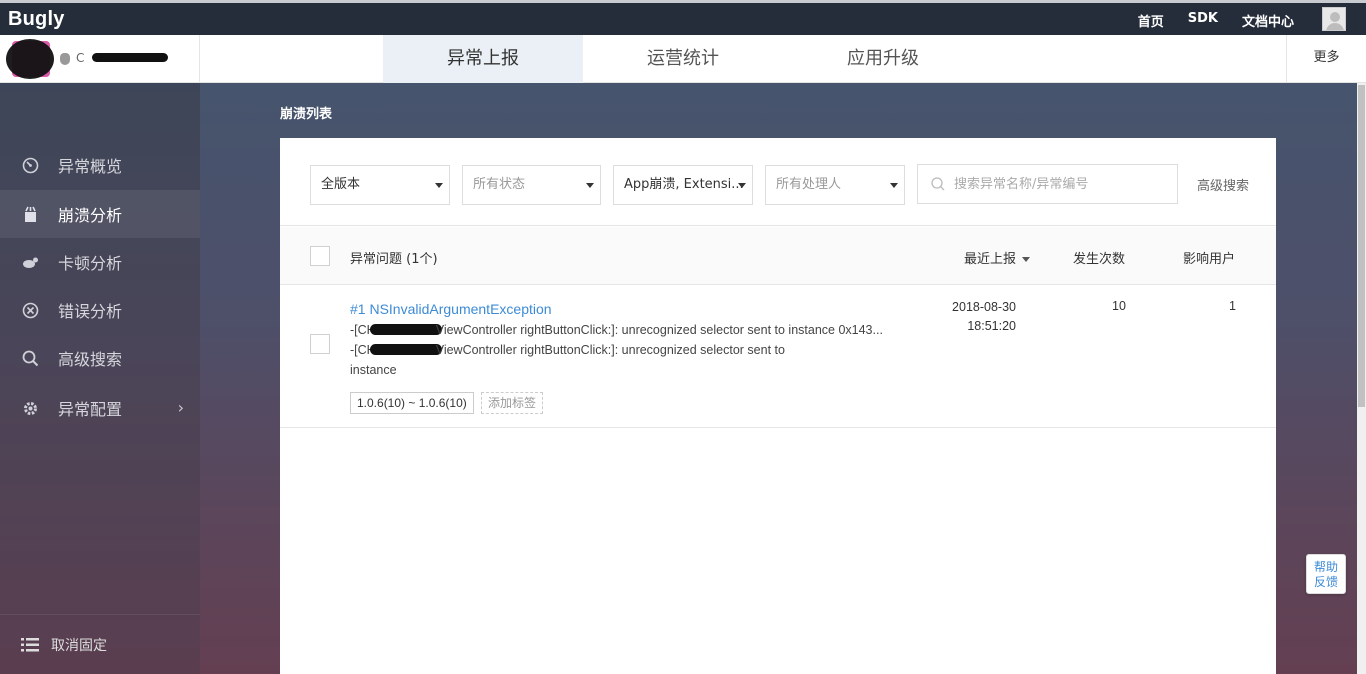 This screenshot has width=1366, height=674. I want to click on tab-exception-report: 异常上报, so click(483, 59).